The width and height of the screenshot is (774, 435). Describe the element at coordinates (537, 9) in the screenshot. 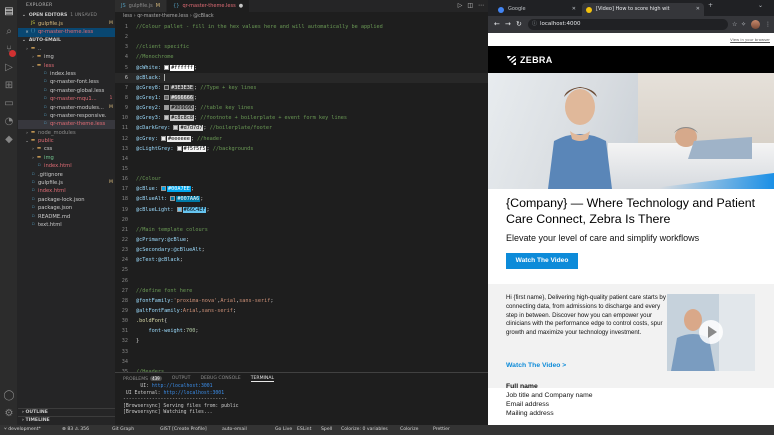

I see `browser-tab-google: Google ✕` at that location.